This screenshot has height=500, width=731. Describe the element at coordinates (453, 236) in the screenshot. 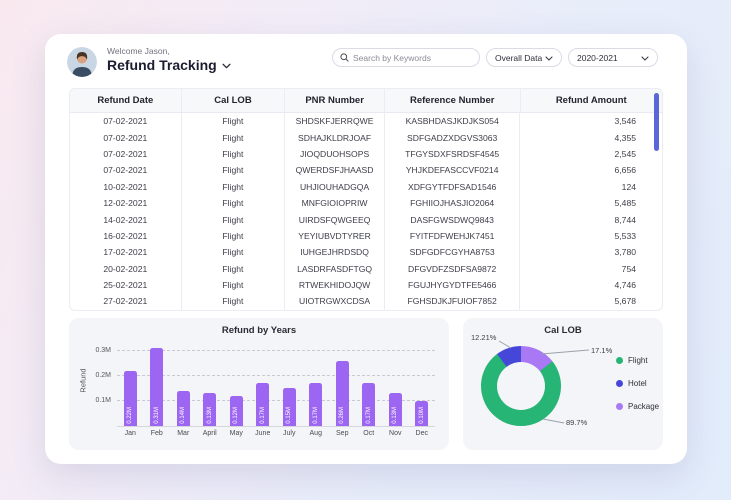

I see `table-cell: FYITFDFWEHJK7451` at that location.